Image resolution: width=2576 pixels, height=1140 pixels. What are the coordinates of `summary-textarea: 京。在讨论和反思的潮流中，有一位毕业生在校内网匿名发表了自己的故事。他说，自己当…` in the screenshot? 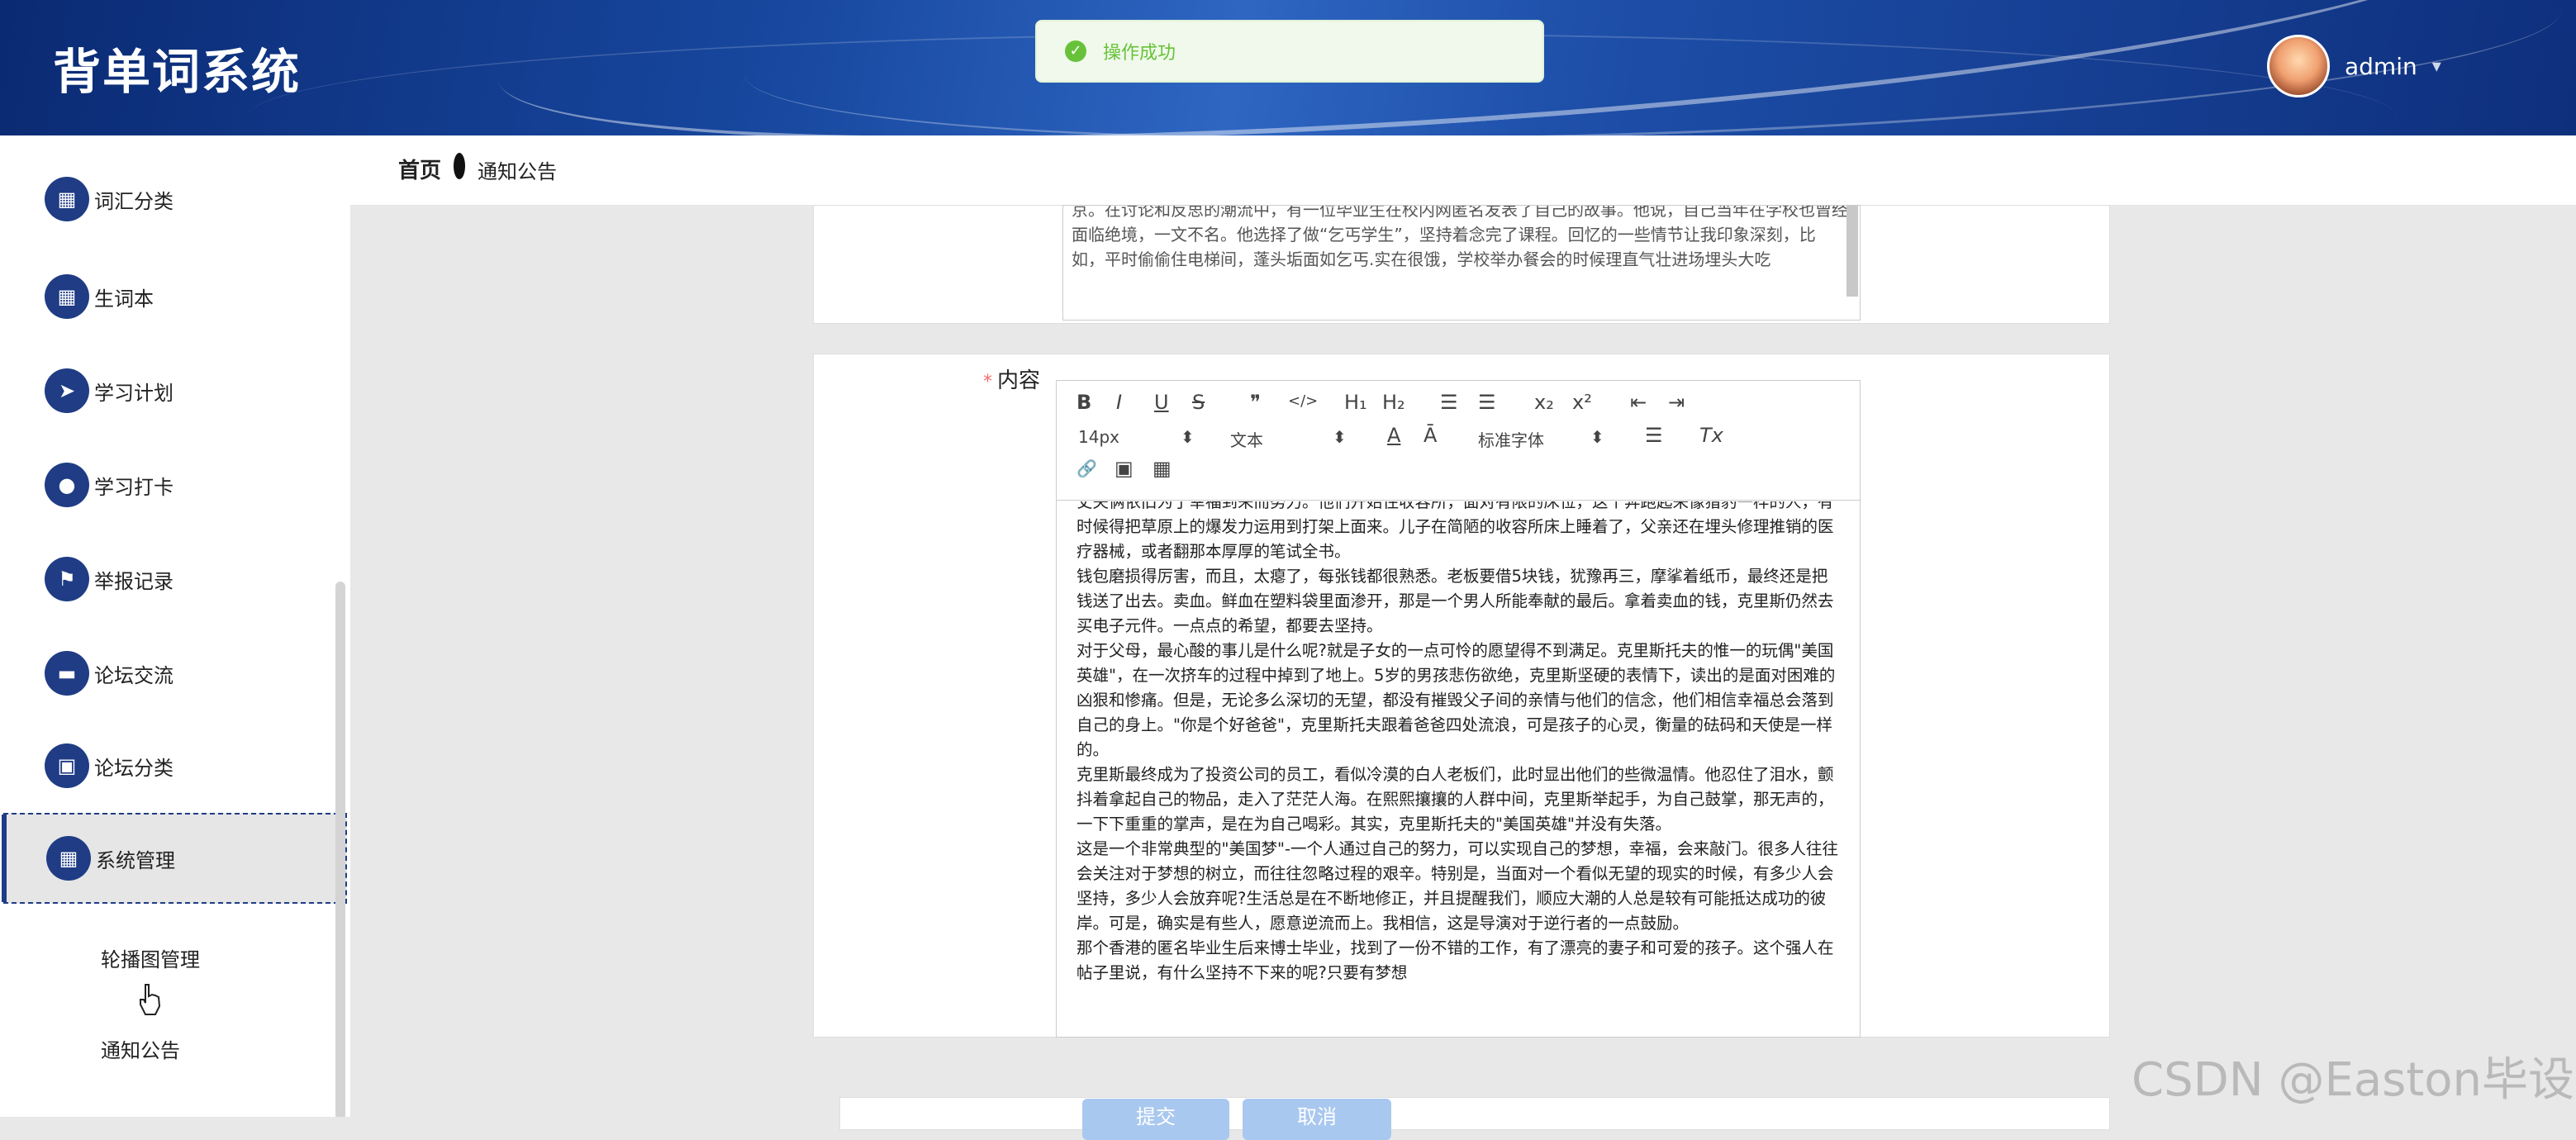 It's located at (1461, 263).